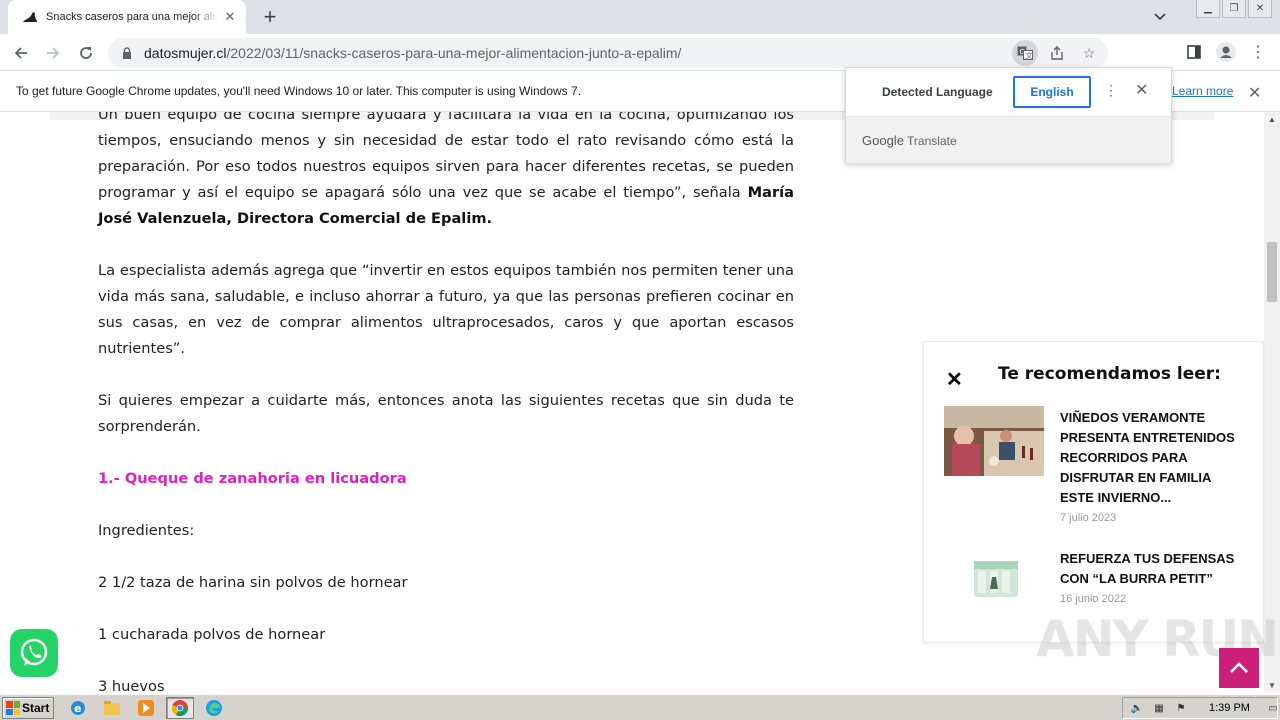 The width and height of the screenshot is (1280, 720). I want to click on volume-icon: 🔈, so click(1137, 708).